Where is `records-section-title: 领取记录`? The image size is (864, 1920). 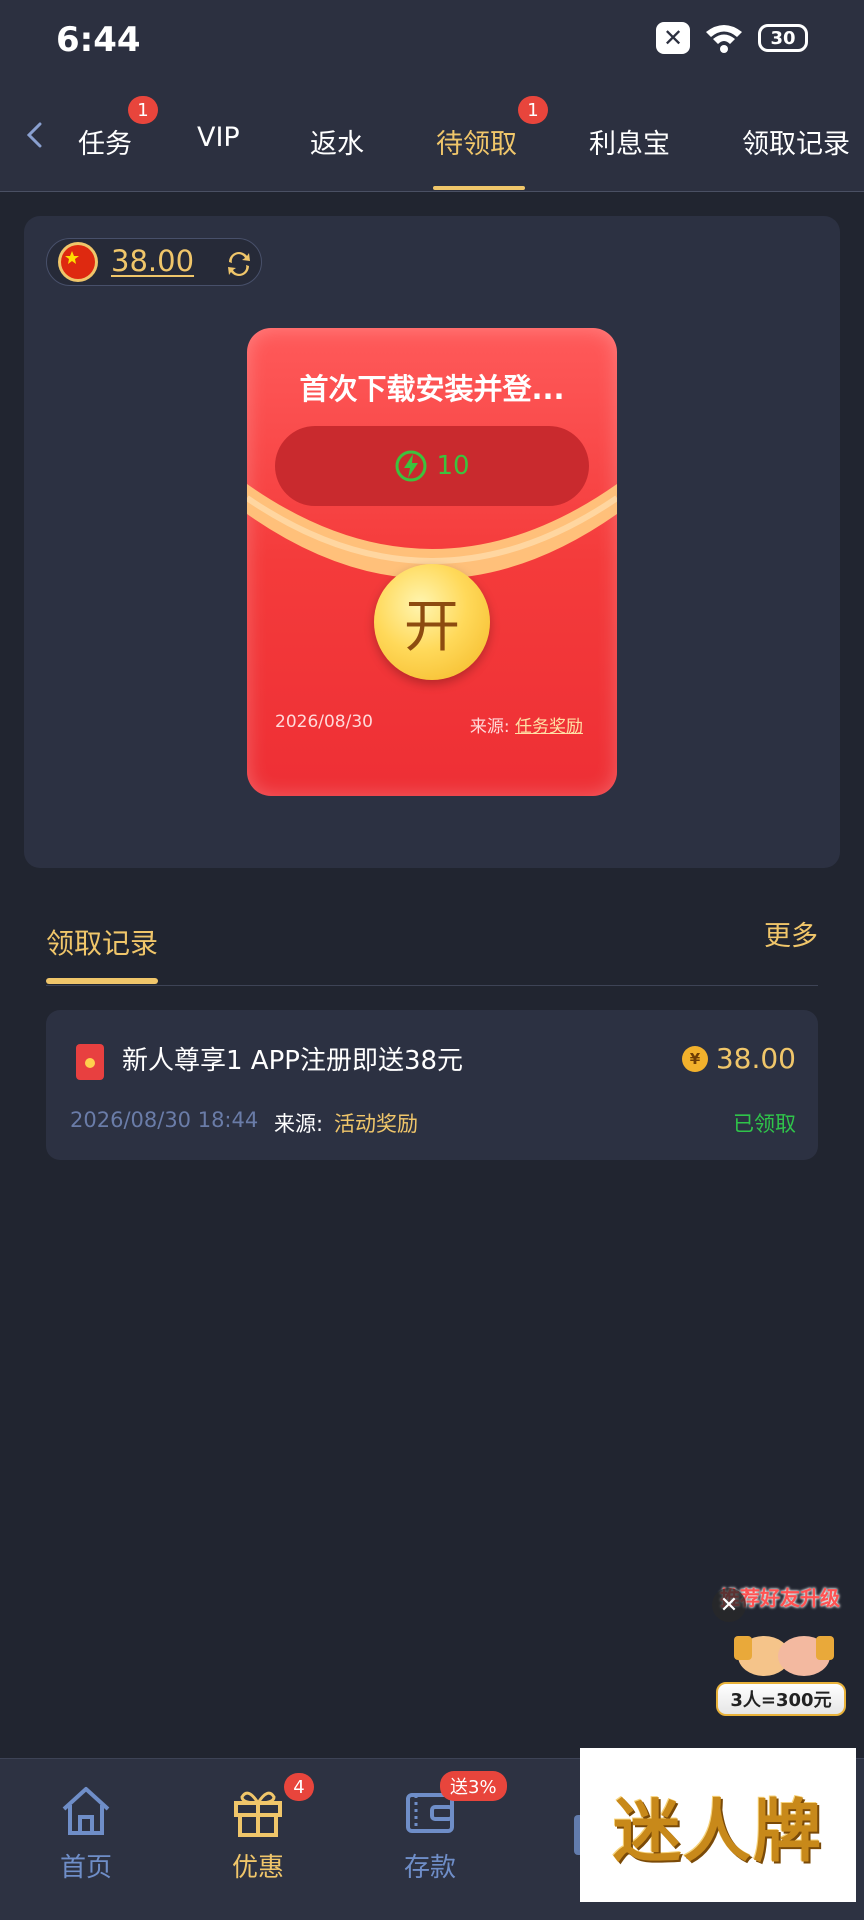 records-section-title: 领取记录 is located at coordinates (102, 942).